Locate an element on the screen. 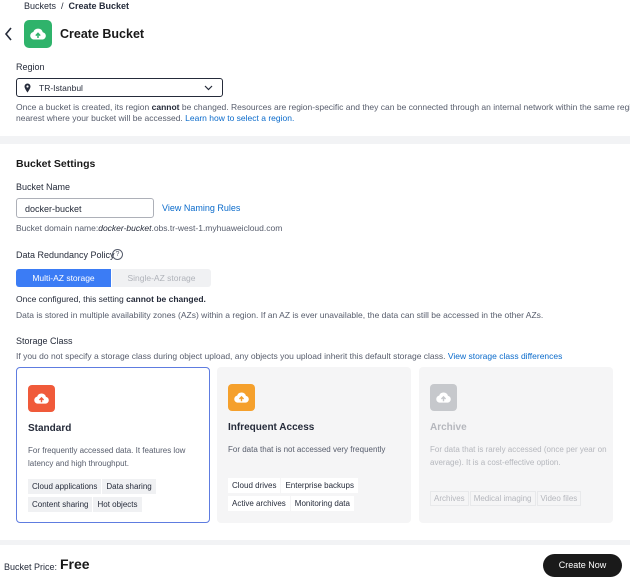 The height and width of the screenshot is (582, 630). page-title: Create Bucket is located at coordinates (102, 34).